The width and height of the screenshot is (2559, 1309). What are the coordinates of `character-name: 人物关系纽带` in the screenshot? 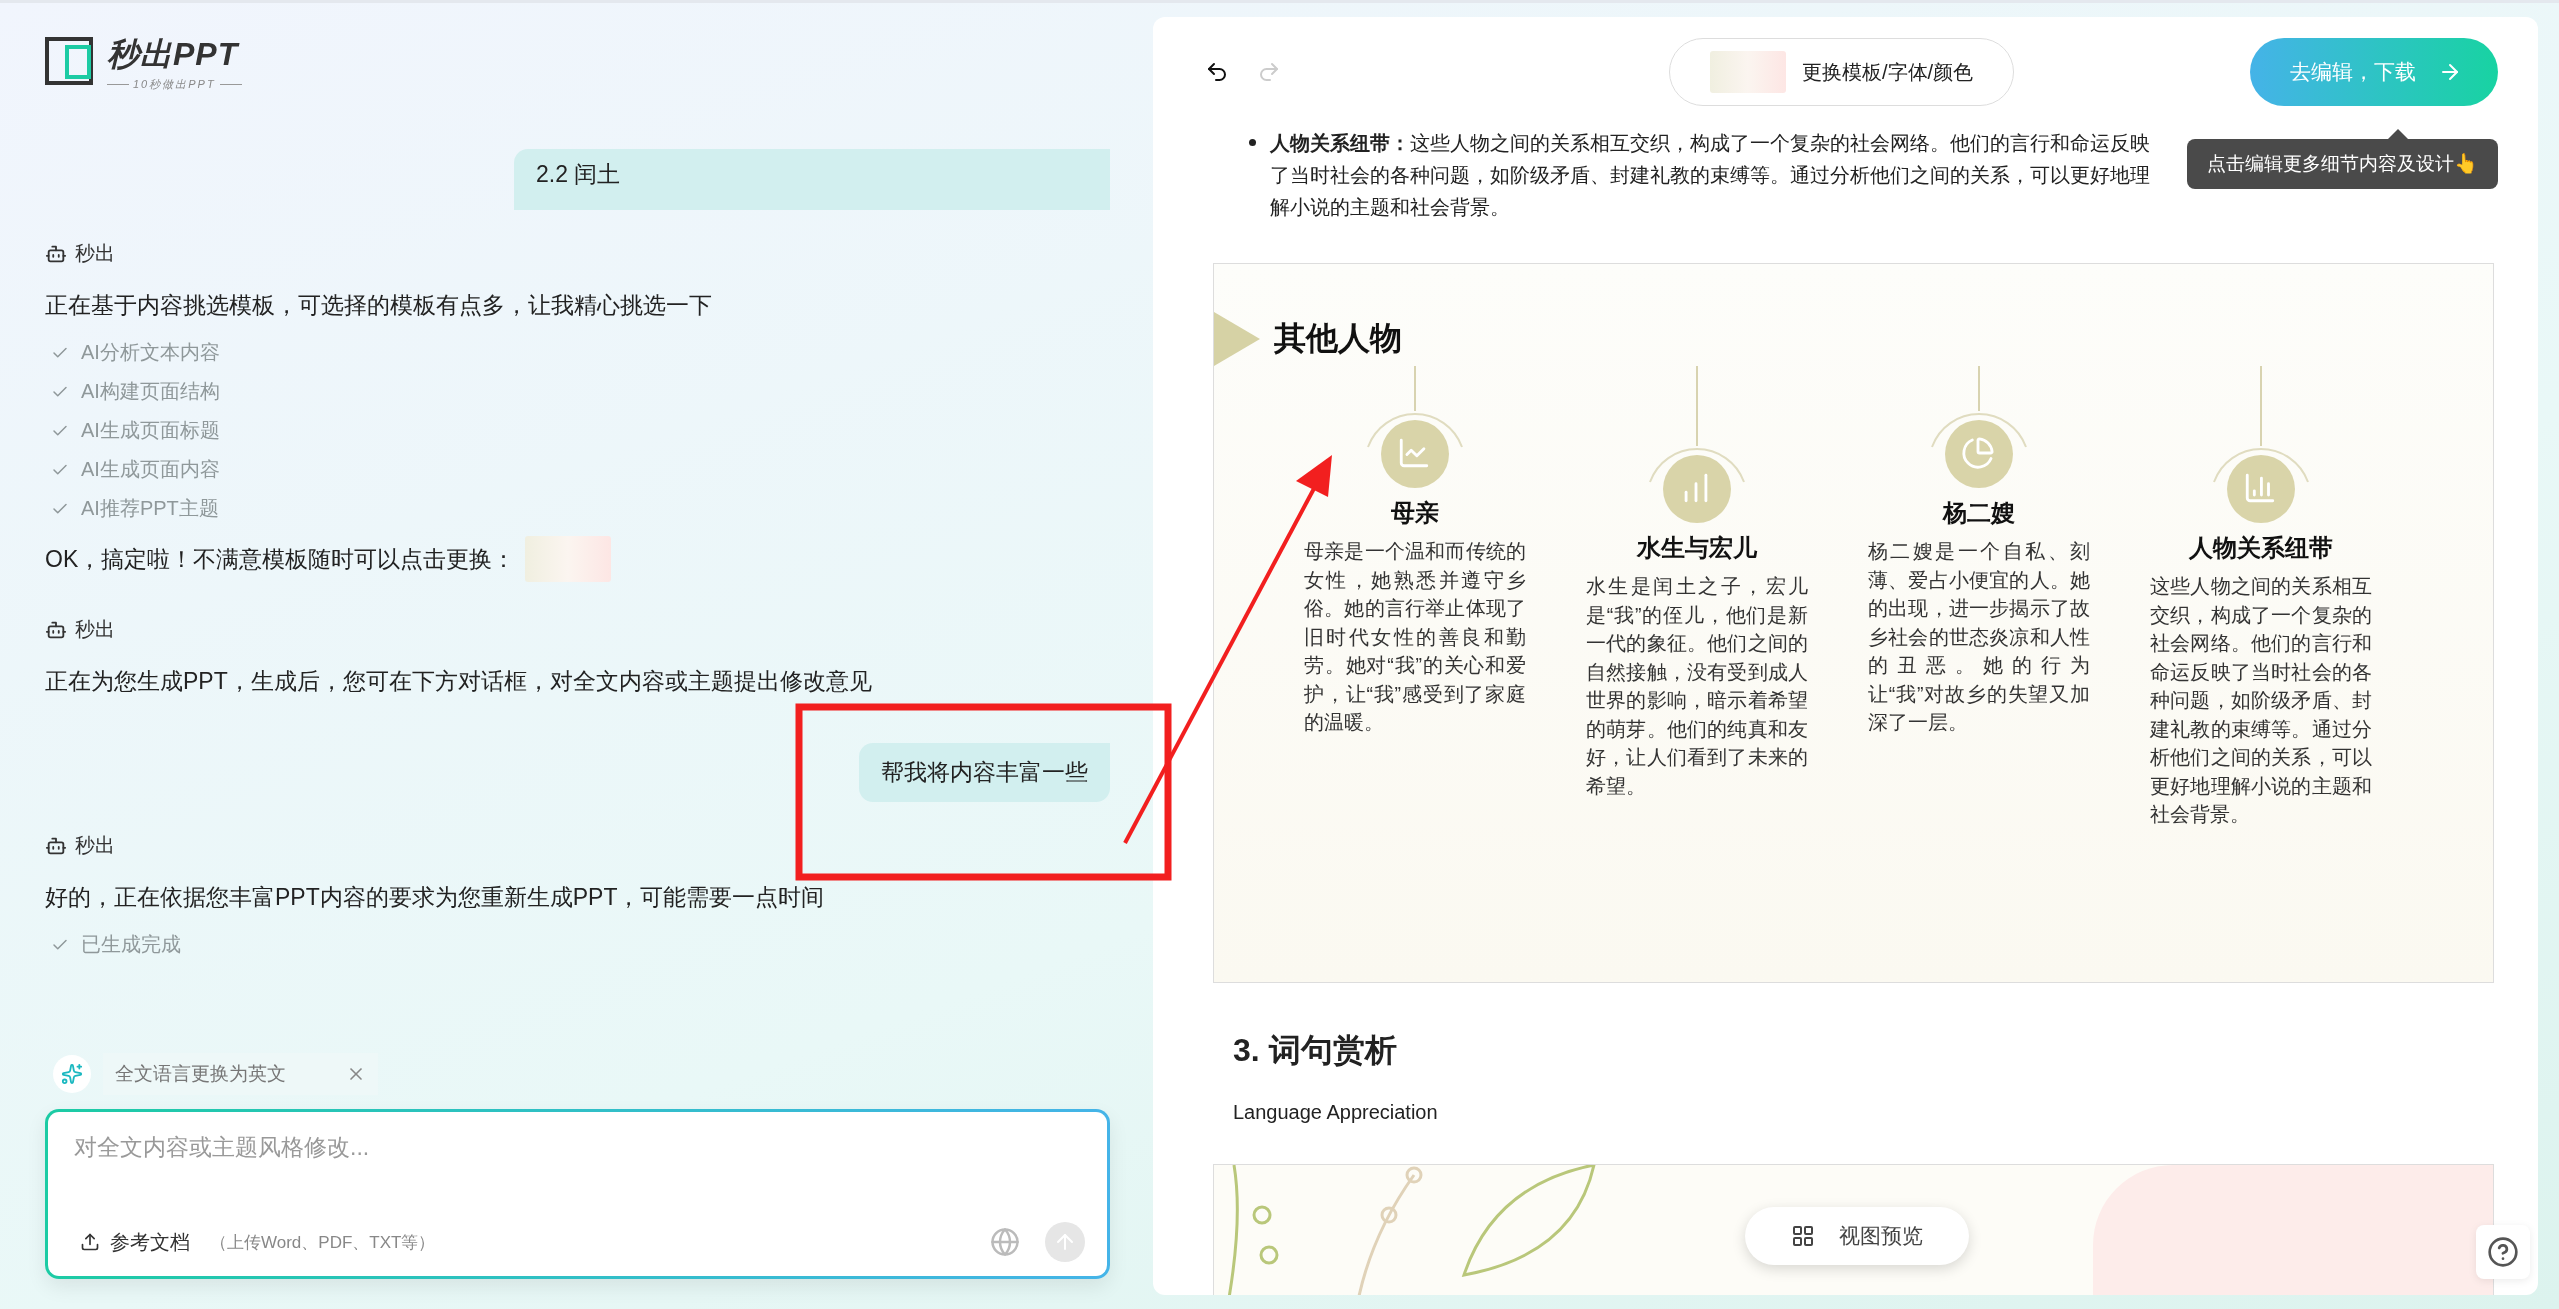 It's located at (2261, 548).